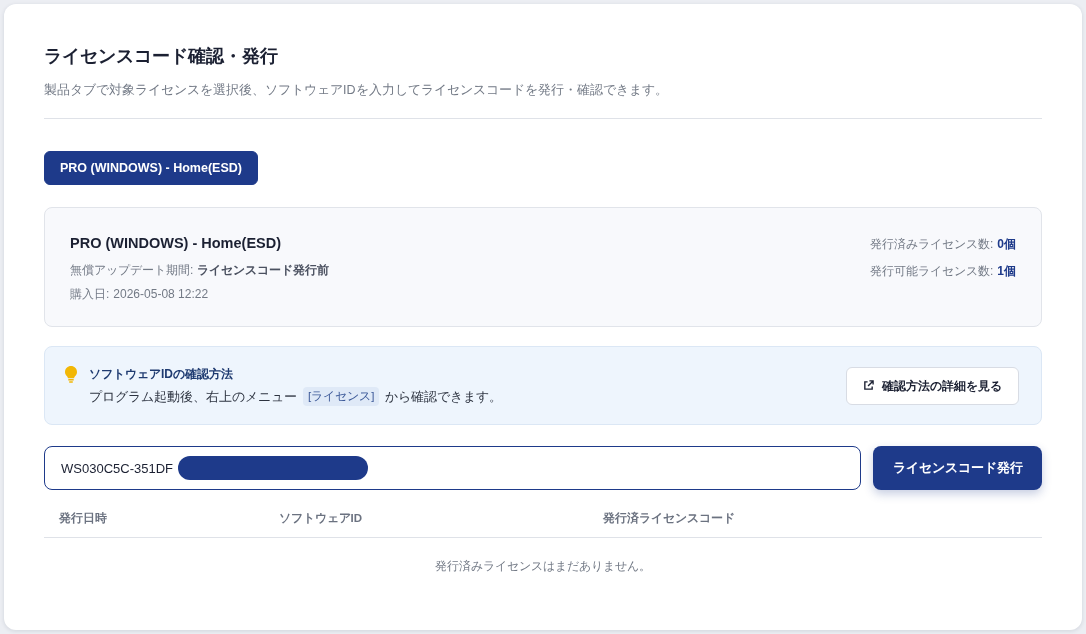  What do you see at coordinates (154, 522) in the screenshot?
I see `column-header: 発行日時` at bounding box center [154, 522].